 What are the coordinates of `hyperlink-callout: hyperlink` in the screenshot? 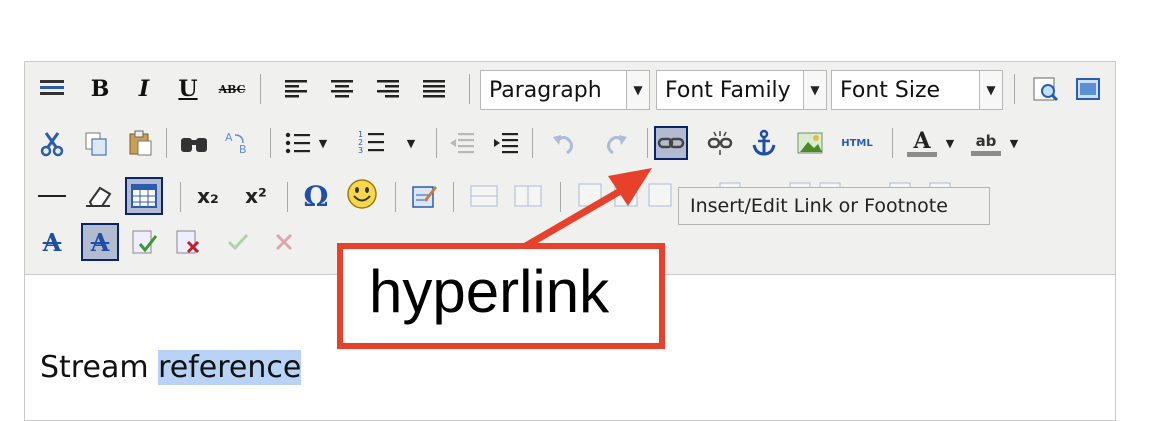 It's located at (501, 296).